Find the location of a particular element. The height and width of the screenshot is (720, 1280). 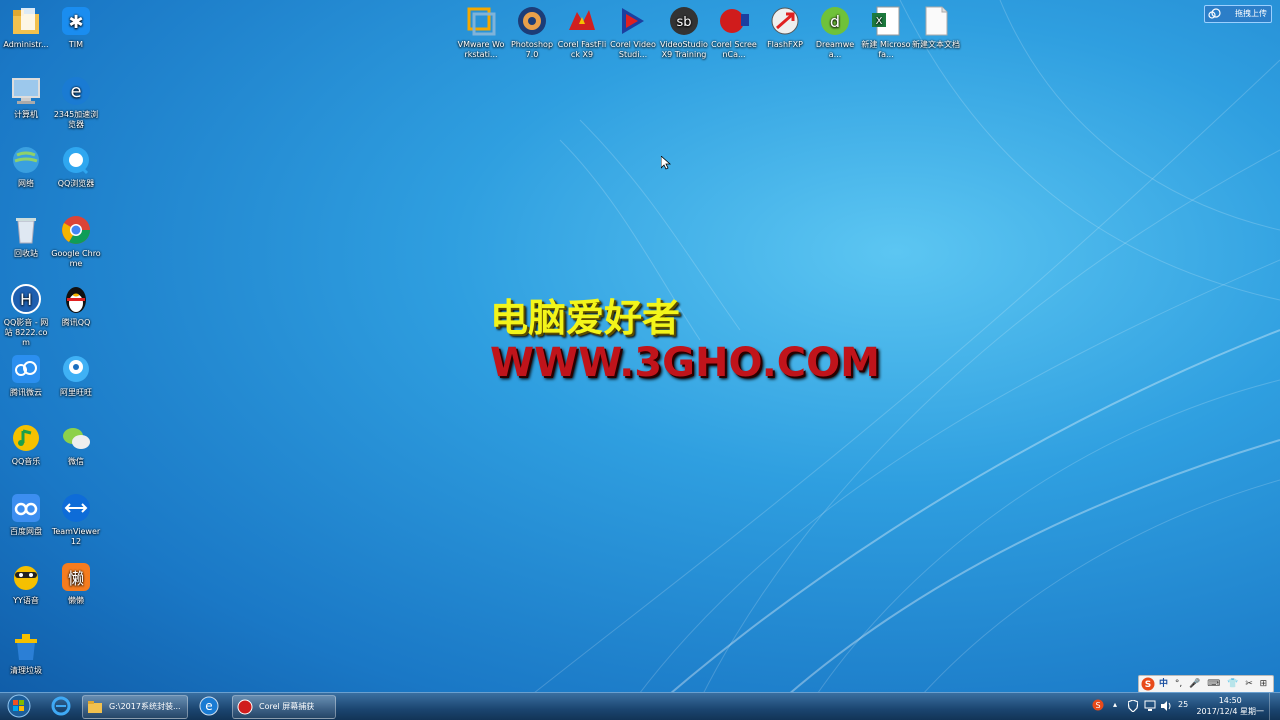

svg-text: S is located at coordinates (1148, 685).